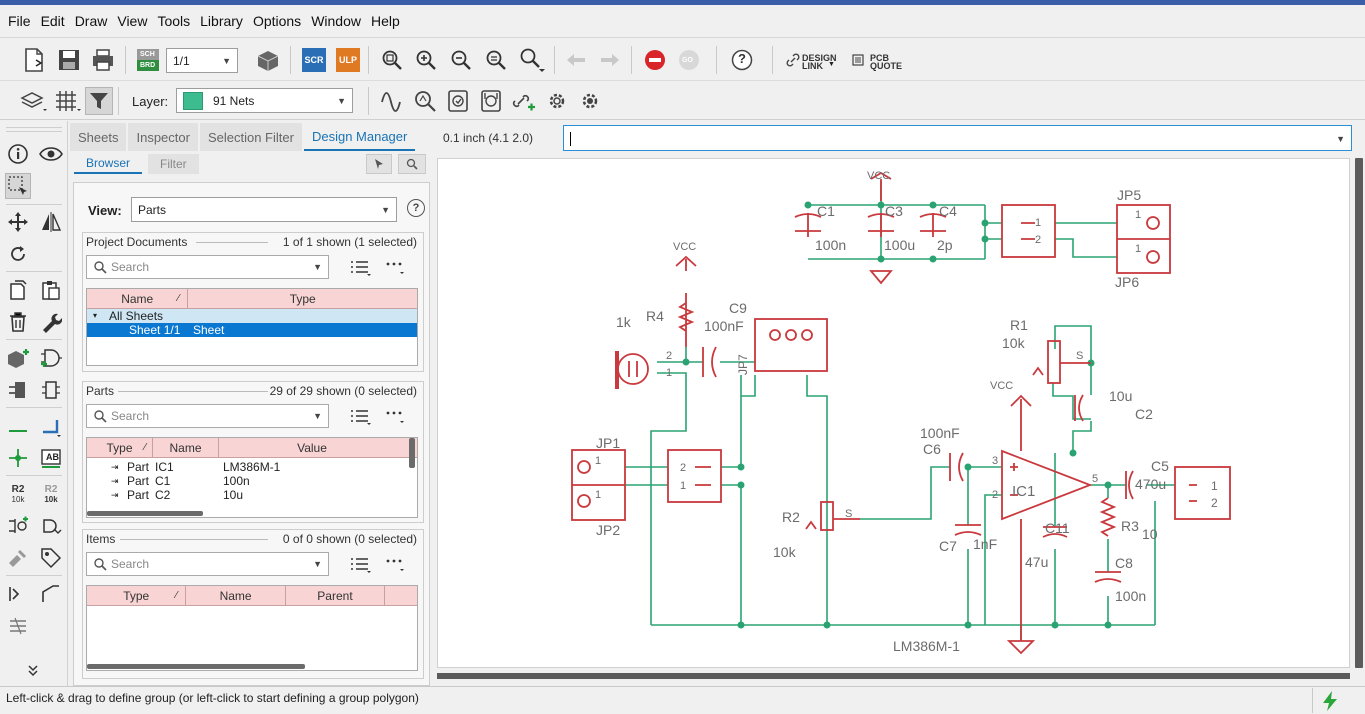  I want to click on column-header-value: Value, so click(312, 447).